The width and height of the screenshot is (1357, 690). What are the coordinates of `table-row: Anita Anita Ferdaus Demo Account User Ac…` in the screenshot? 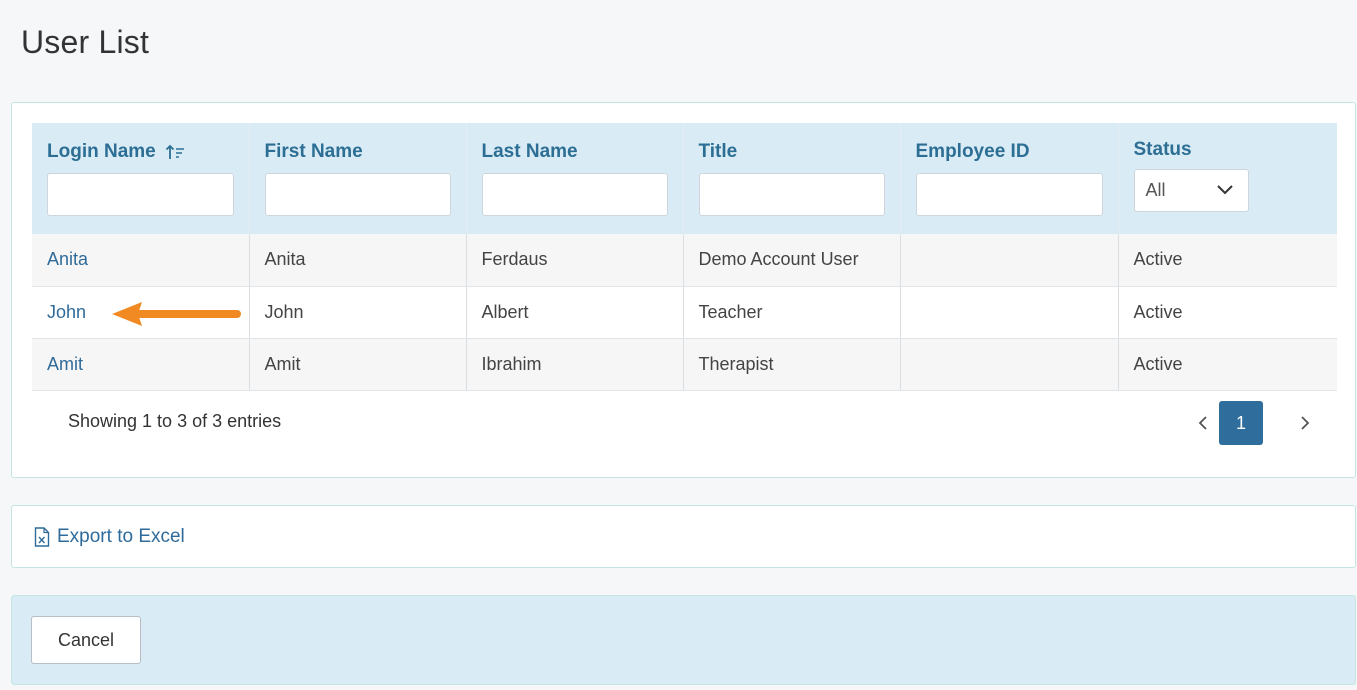 It's located at (684, 260).